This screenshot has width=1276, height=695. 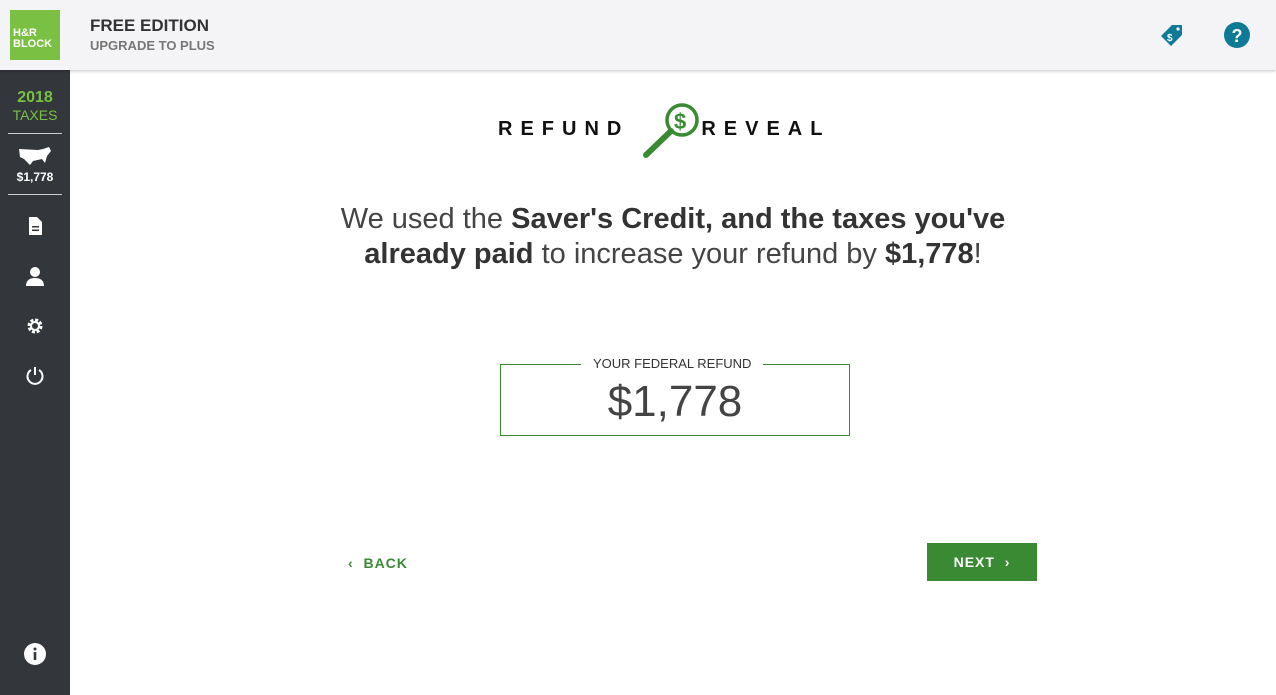 What do you see at coordinates (671, 130) in the screenshot?
I see `magnifier-dollar-icon: $` at bounding box center [671, 130].